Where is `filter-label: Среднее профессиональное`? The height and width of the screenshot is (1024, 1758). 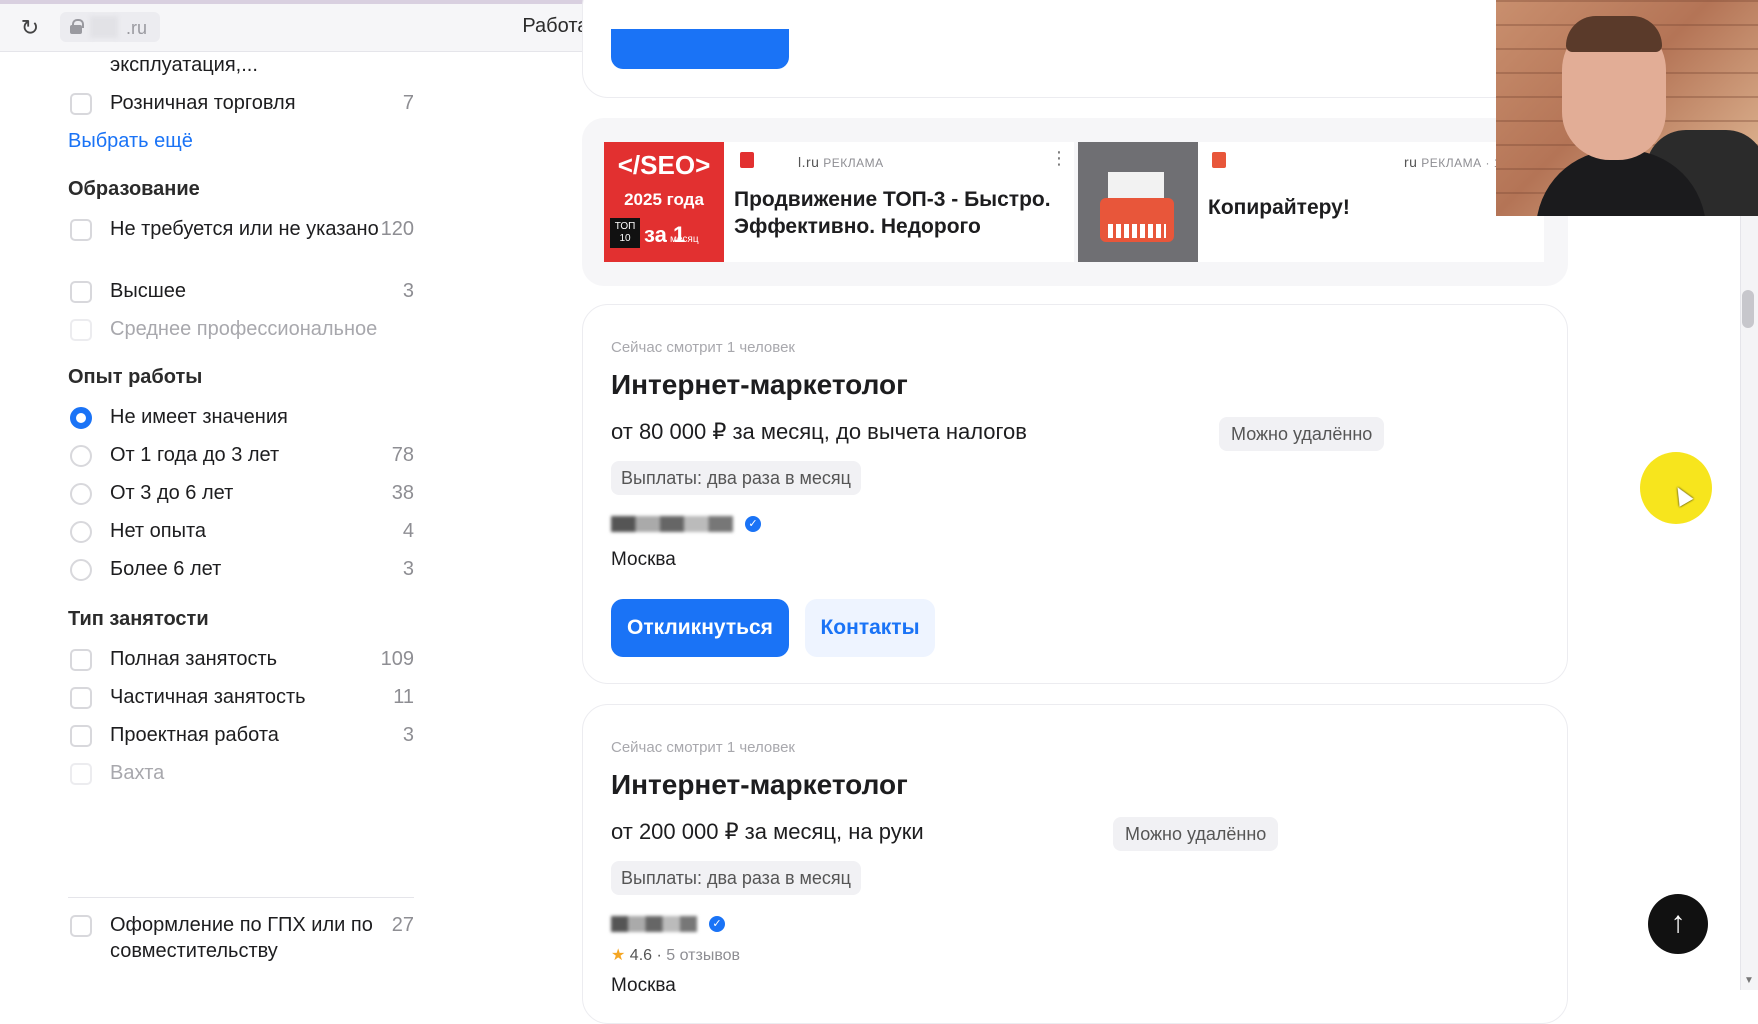
filter-label: Среднее профессиональное is located at coordinates (244, 329).